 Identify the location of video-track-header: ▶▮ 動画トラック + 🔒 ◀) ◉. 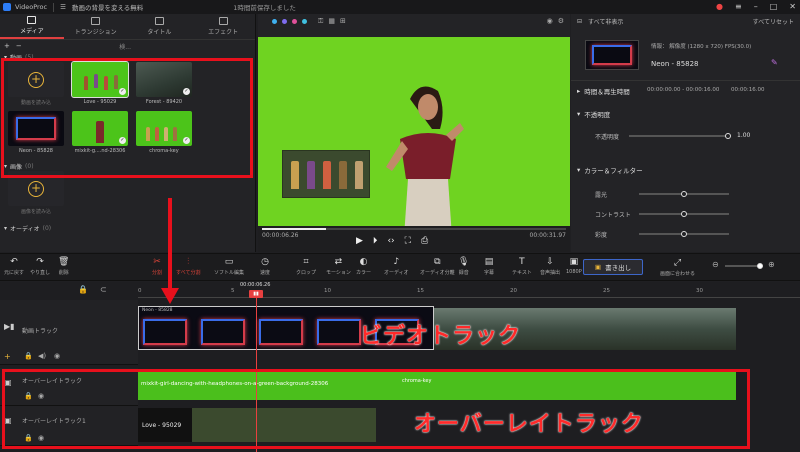
(69, 332).